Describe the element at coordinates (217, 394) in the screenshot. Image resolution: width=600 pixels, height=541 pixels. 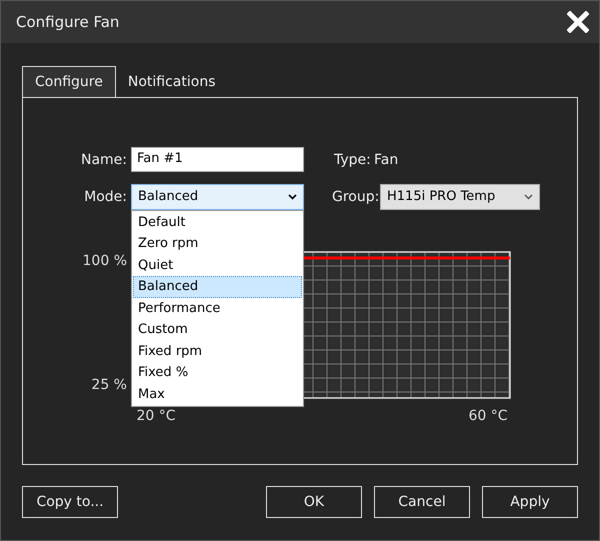
I see `dropdown-option: Max` at that location.